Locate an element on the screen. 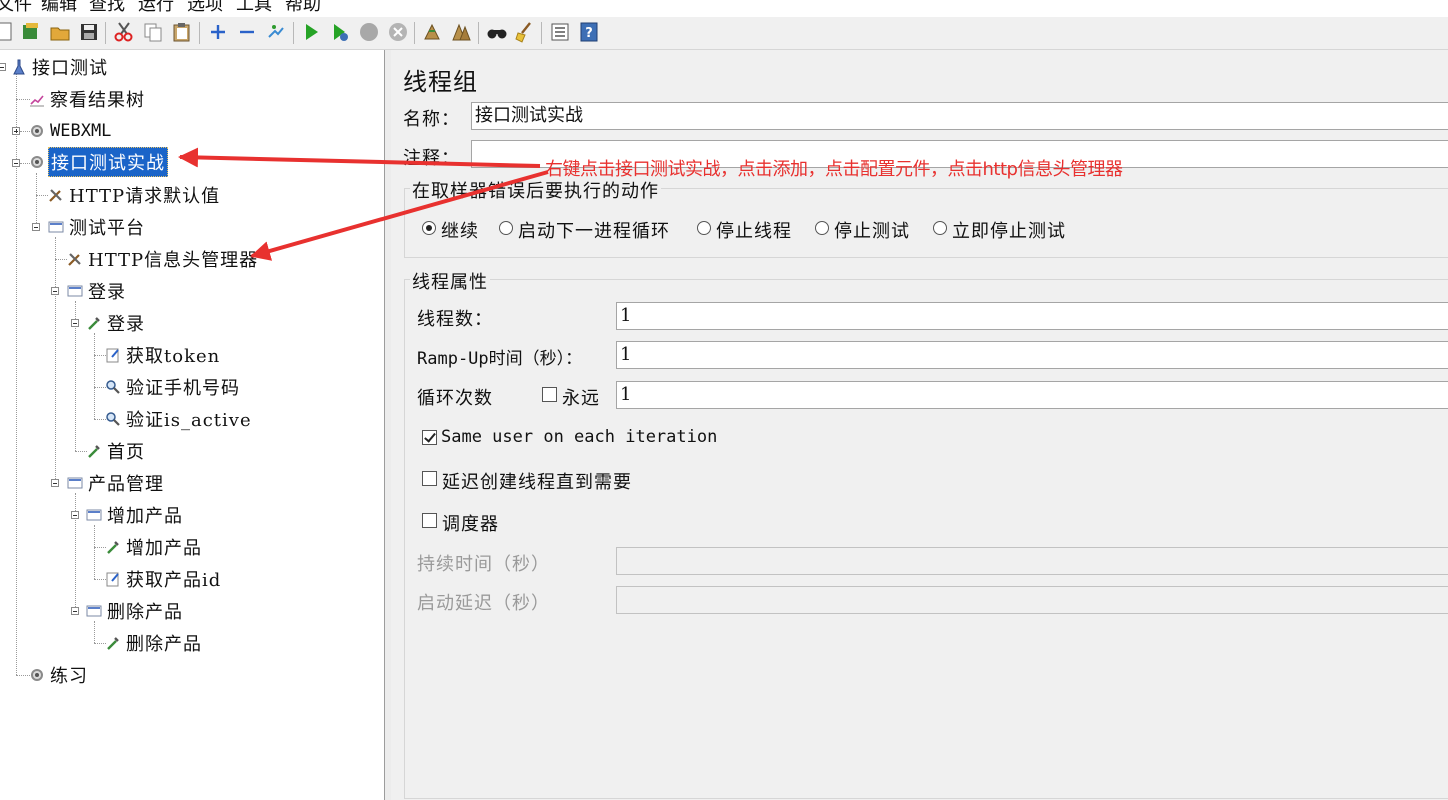  startup-delay-field is located at coordinates (1032, 600).